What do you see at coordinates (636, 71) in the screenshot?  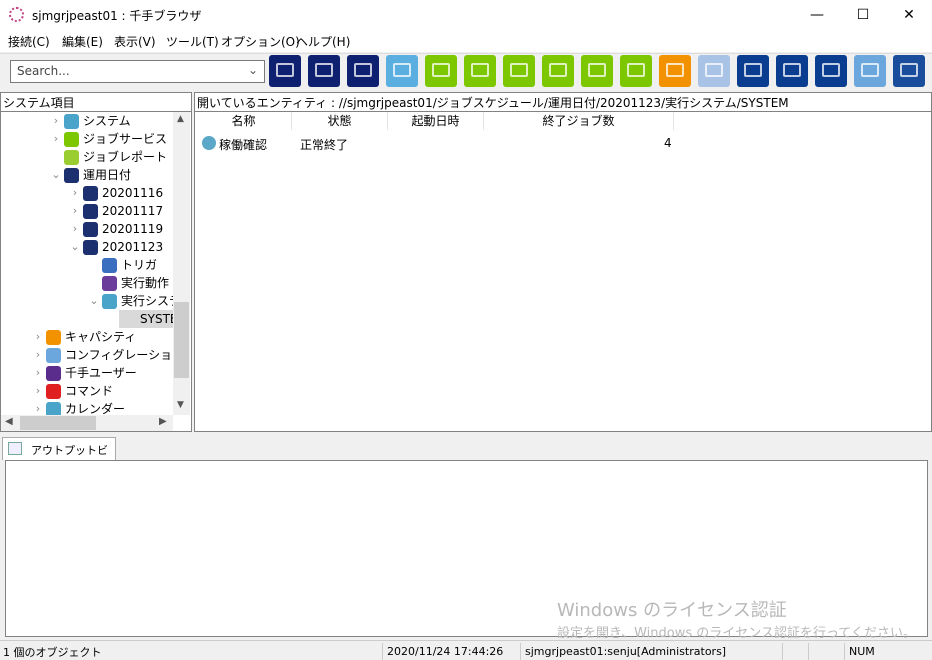 I see `gantt-icon` at bounding box center [636, 71].